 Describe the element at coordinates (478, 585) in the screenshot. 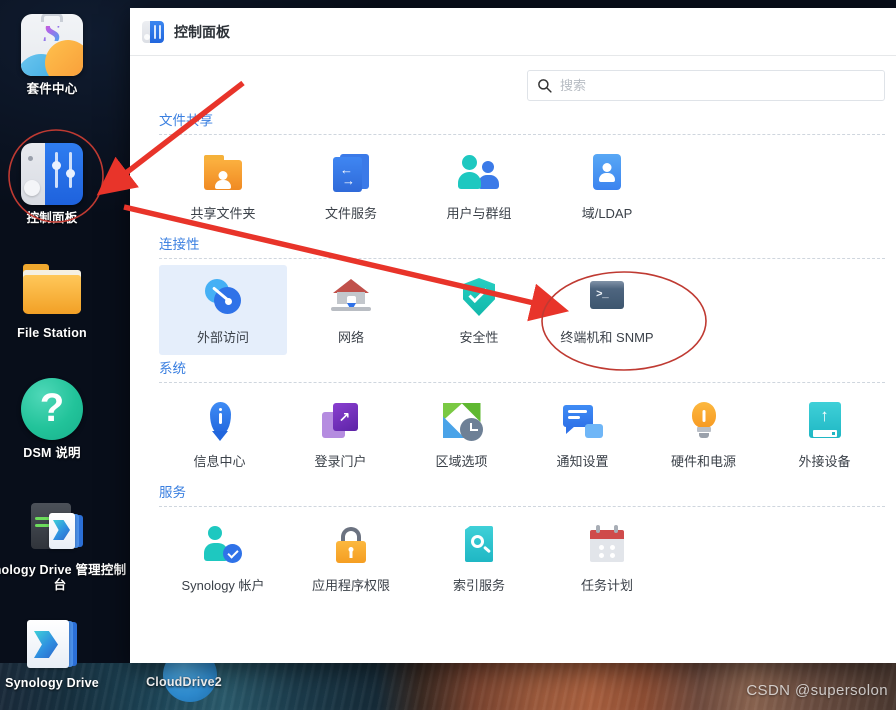

I see `tile-label: 索引服务` at that location.